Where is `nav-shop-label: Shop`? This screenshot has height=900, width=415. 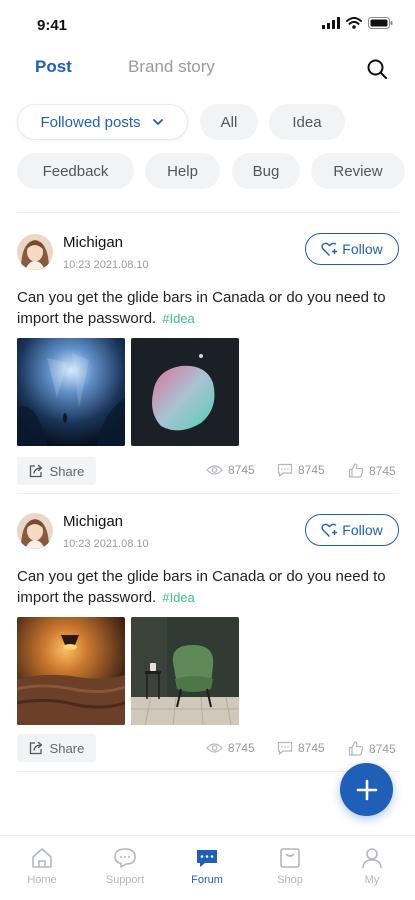
nav-shop-label: Shop is located at coordinates (290, 880).